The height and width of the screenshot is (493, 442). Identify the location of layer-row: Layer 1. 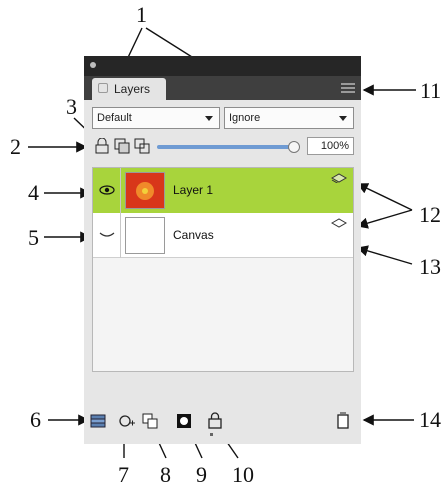
(223, 190).